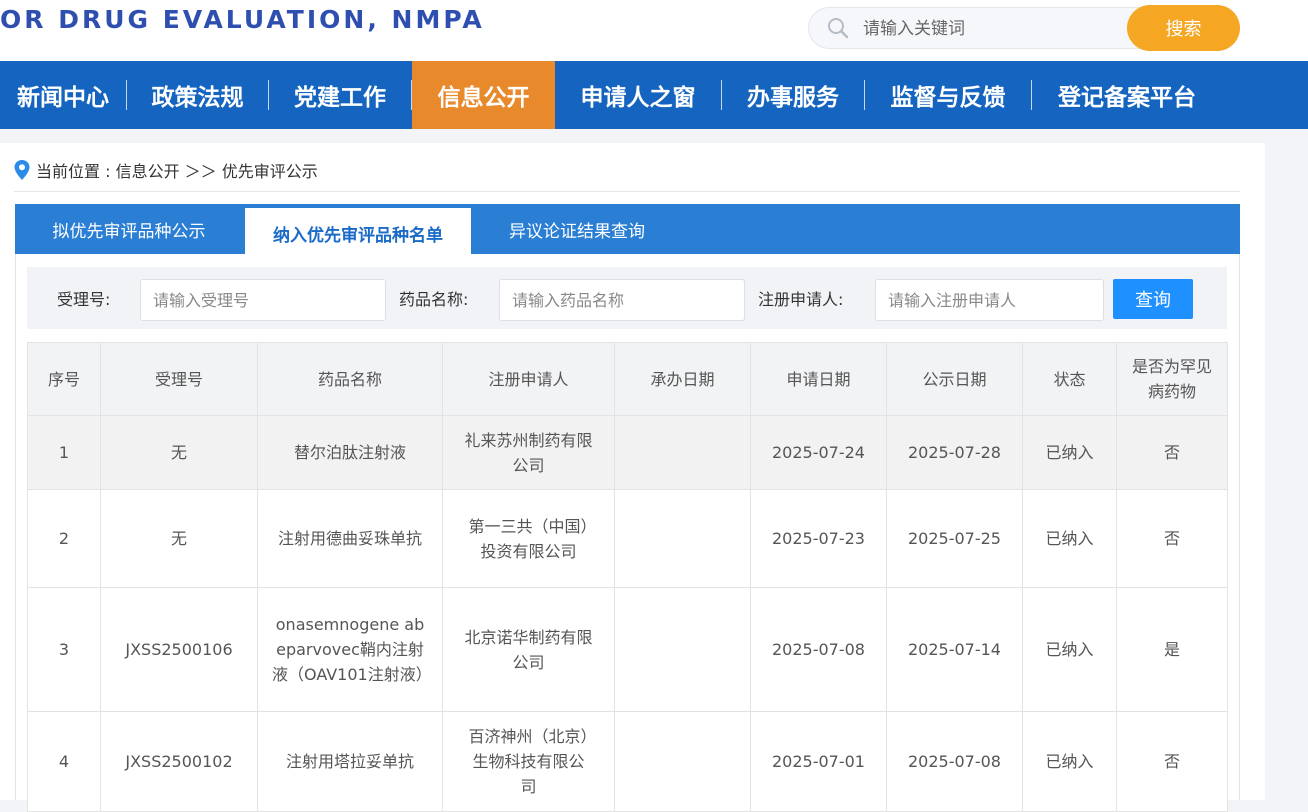 This screenshot has width=1308, height=812. I want to click on tab-proposed-priority: 拟优先审评品种公示, so click(129, 229).